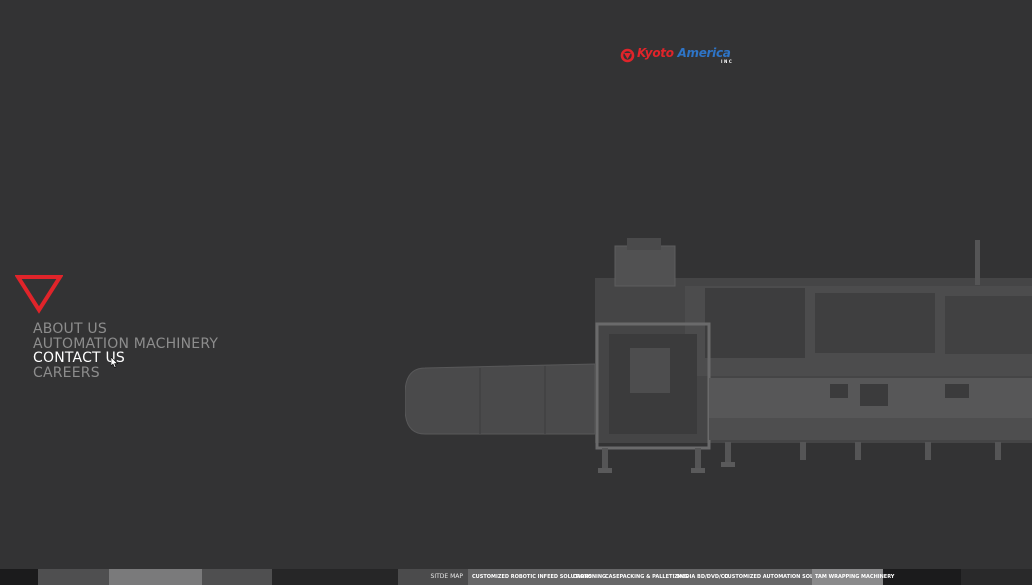  What do you see at coordinates (589, 577) in the screenshot?
I see `footer-link-cartoning: CARTONING` at bounding box center [589, 577].